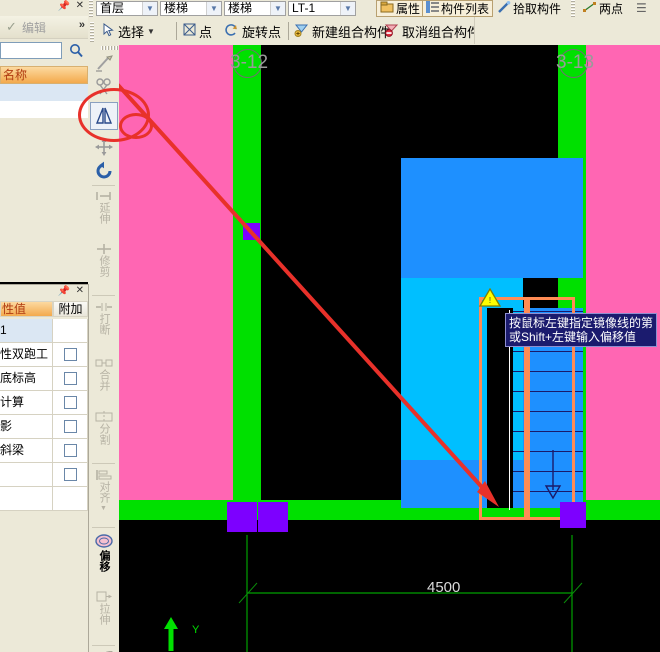  What do you see at coordinates (103, 475) in the screenshot?
I see `align-icon` at bounding box center [103, 475].